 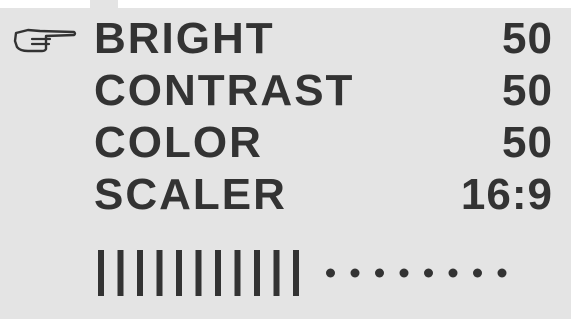 I want to click on menu-item-value: 16:9, so click(x=506, y=194).